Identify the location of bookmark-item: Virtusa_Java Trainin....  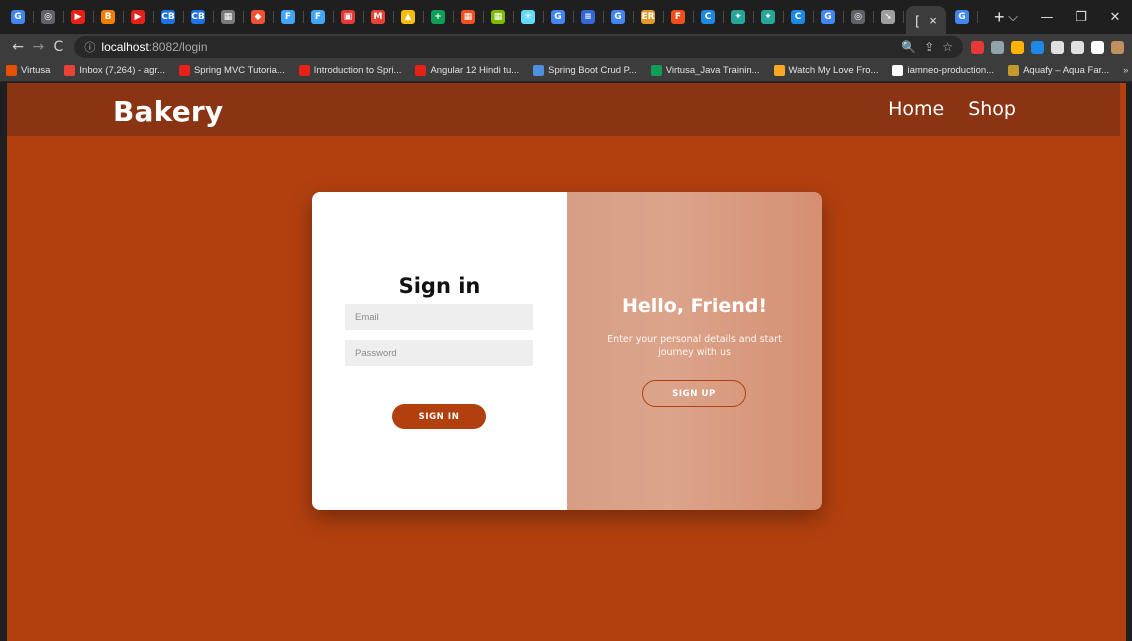
(705, 70).